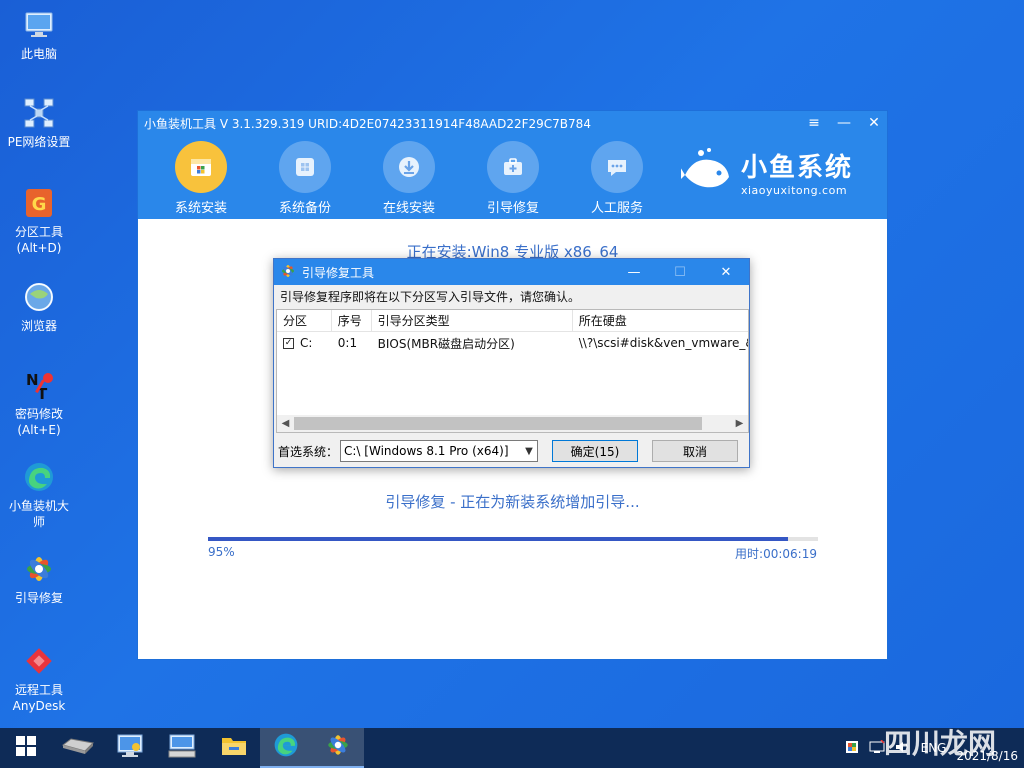 The image size is (1024, 768). Describe the element at coordinates (512, 208) in the screenshot. I see `nav-label: 引导修复` at that location.